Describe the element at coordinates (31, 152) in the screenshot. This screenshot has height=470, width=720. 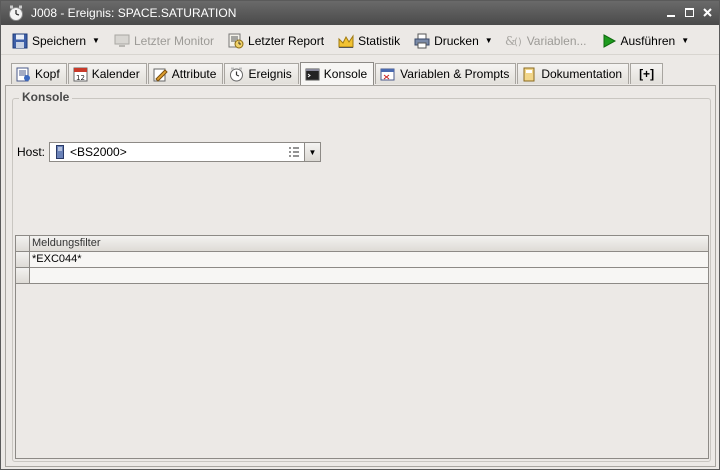
I see `host-label: Host:` at that location.